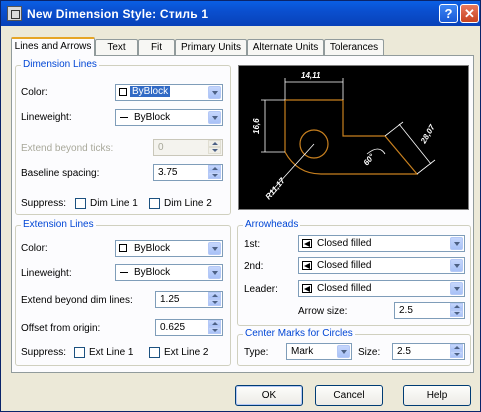 Image resolution: width=481 pixels, height=412 pixels. I want to click on tab-primary-units: Primary Units, so click(211, 47).